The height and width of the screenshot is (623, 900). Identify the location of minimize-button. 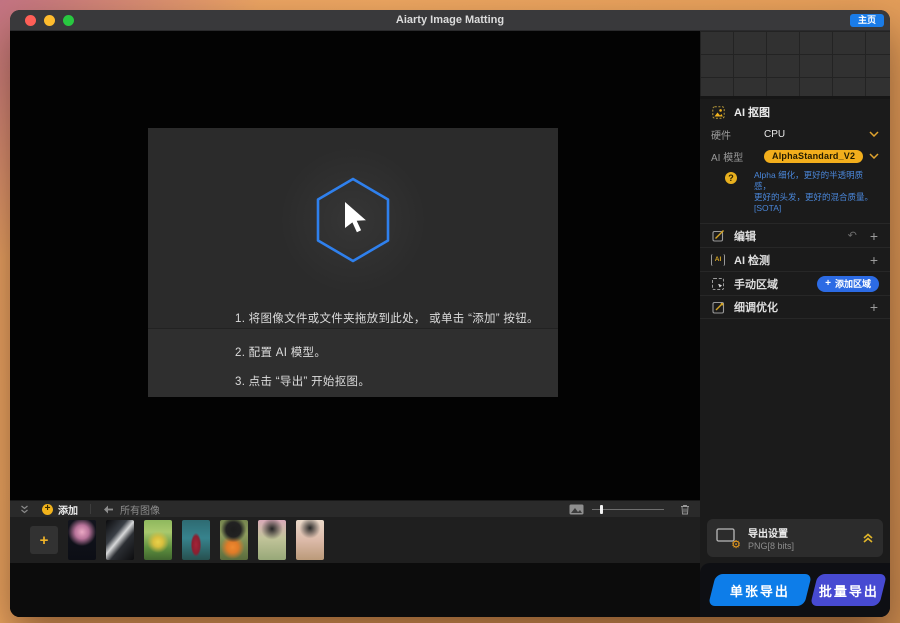
(49, 20).